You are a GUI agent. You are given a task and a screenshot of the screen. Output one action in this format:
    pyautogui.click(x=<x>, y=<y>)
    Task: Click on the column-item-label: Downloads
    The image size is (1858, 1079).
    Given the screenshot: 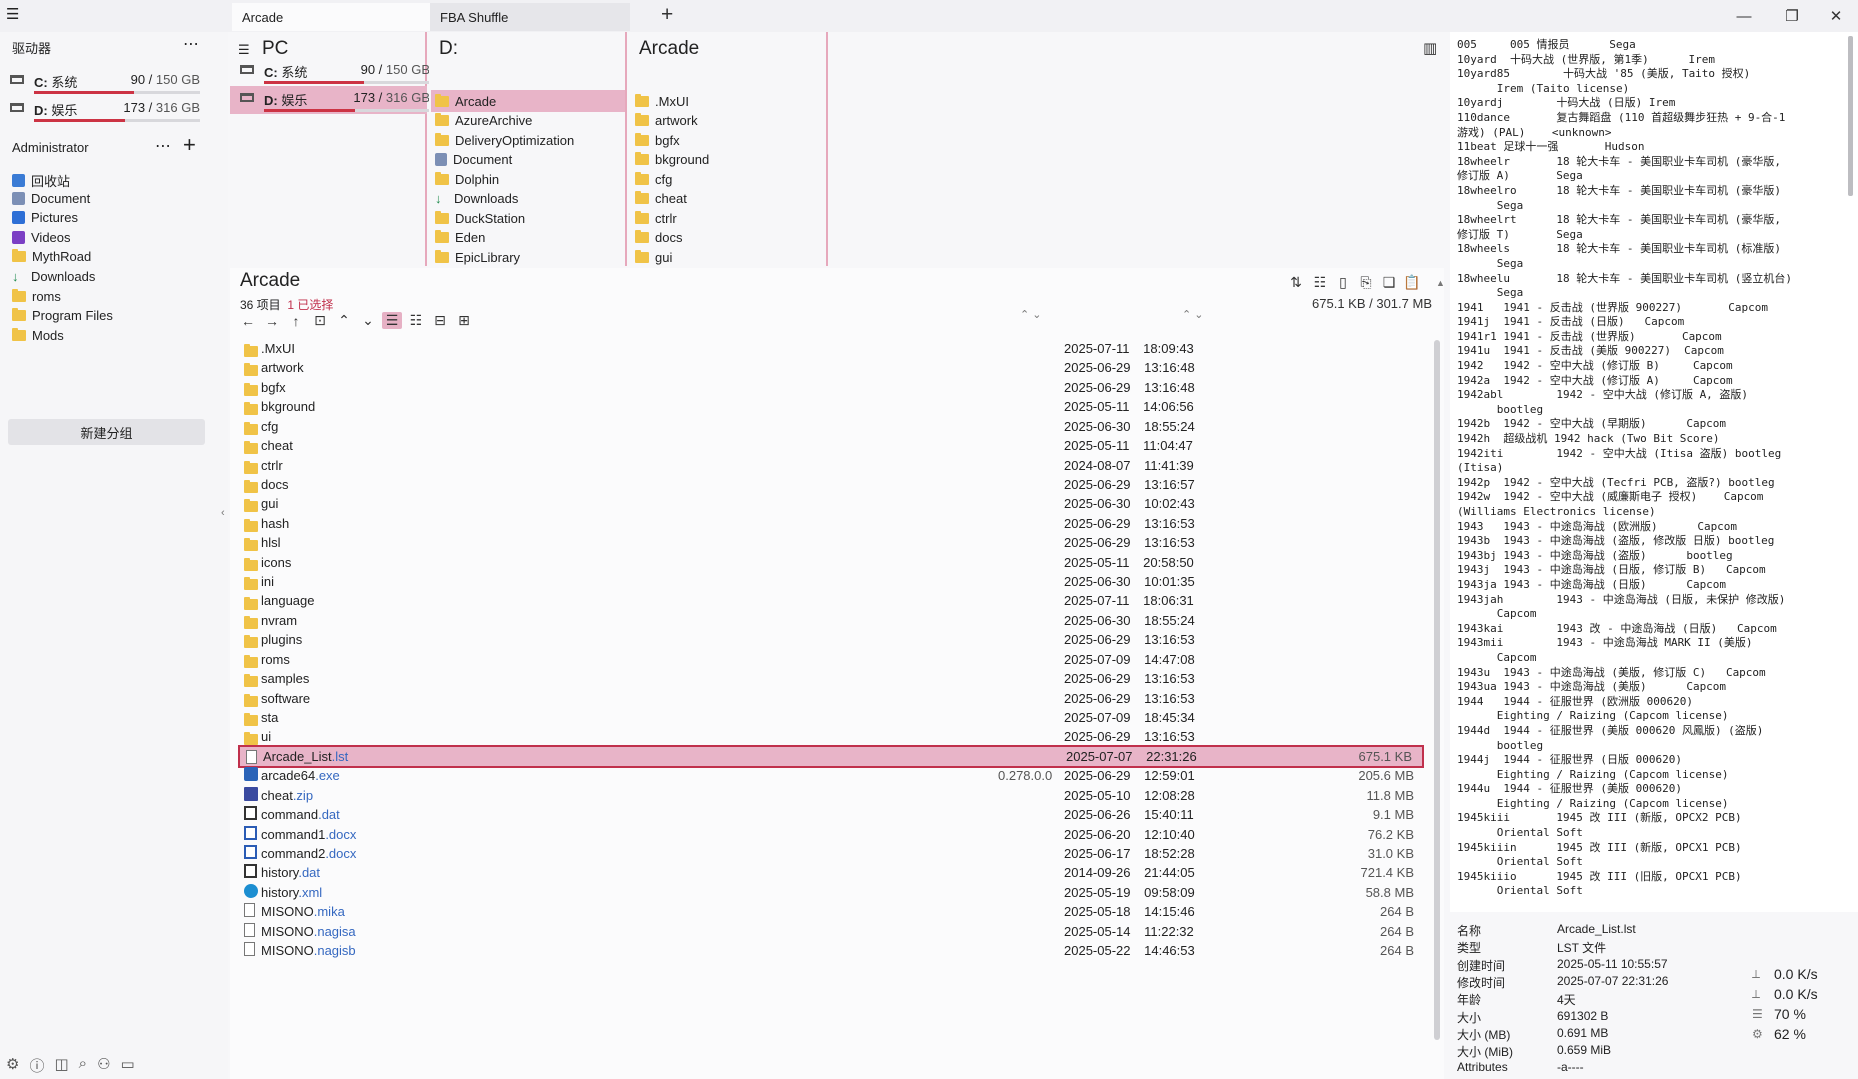 What is the action you would take?
    pyautogui.click(x=486, y=198)
    